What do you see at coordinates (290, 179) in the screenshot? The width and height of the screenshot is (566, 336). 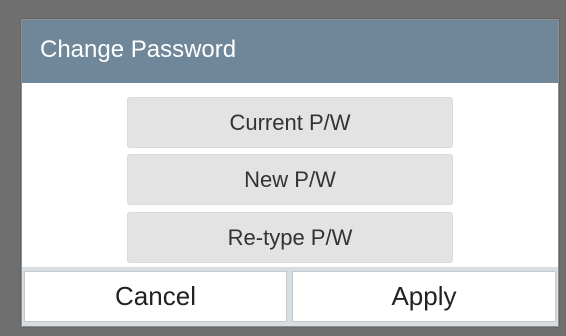 I see `new-password-field: New P/W` at bounding box center [290, 179].